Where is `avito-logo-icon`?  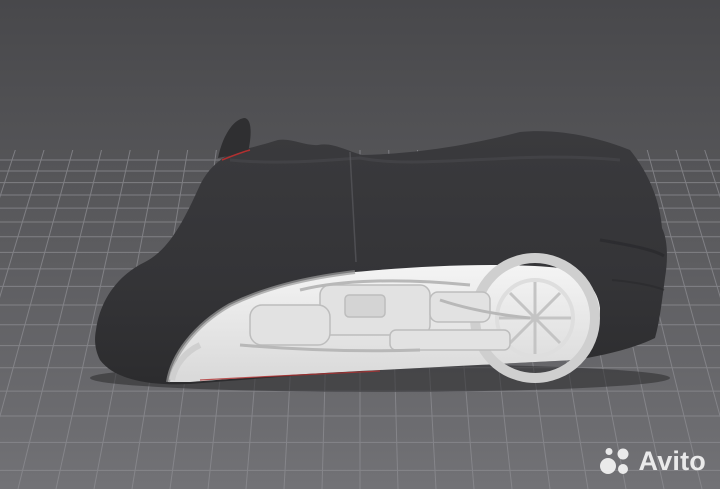
avito-logo-icon is located at coordinates (613, 460).